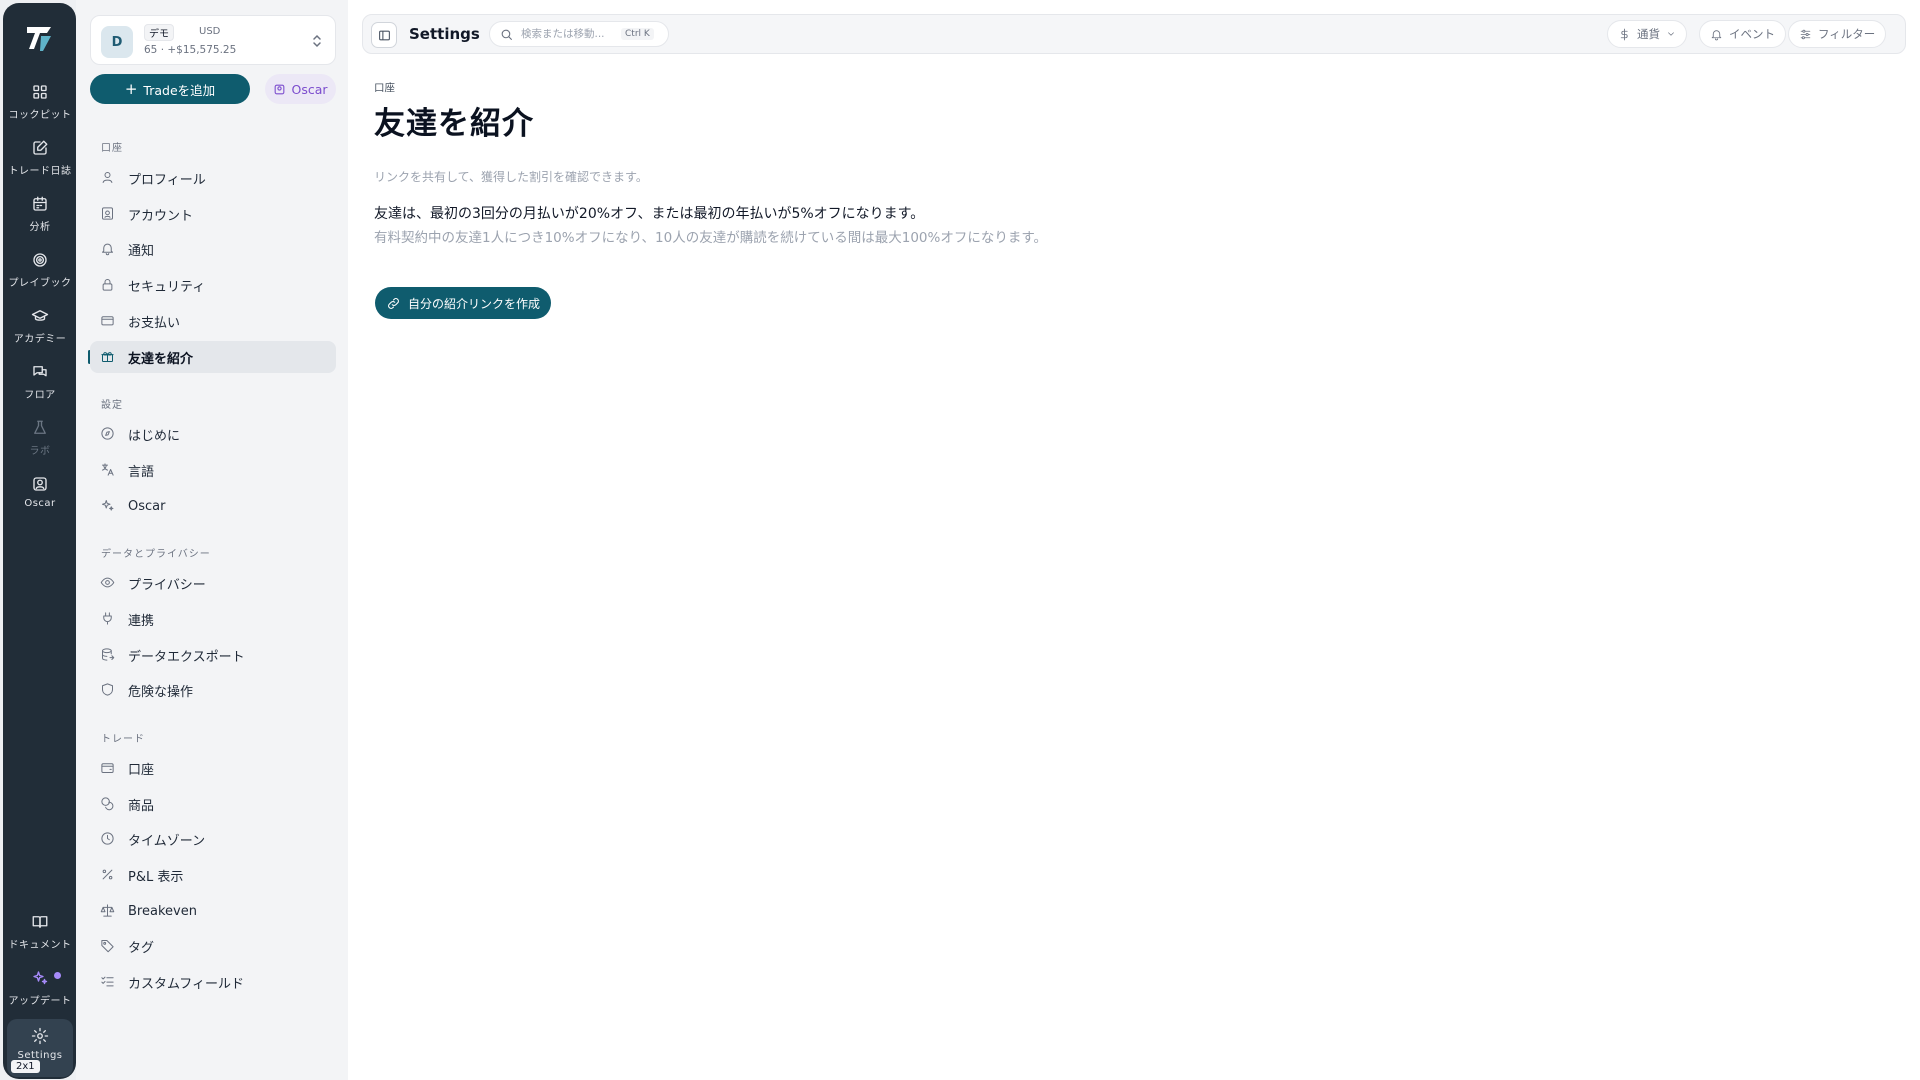 The height and width of the screenshot is (1080, 1920). I want to click on events-button: イベント, so click(1742, 34).